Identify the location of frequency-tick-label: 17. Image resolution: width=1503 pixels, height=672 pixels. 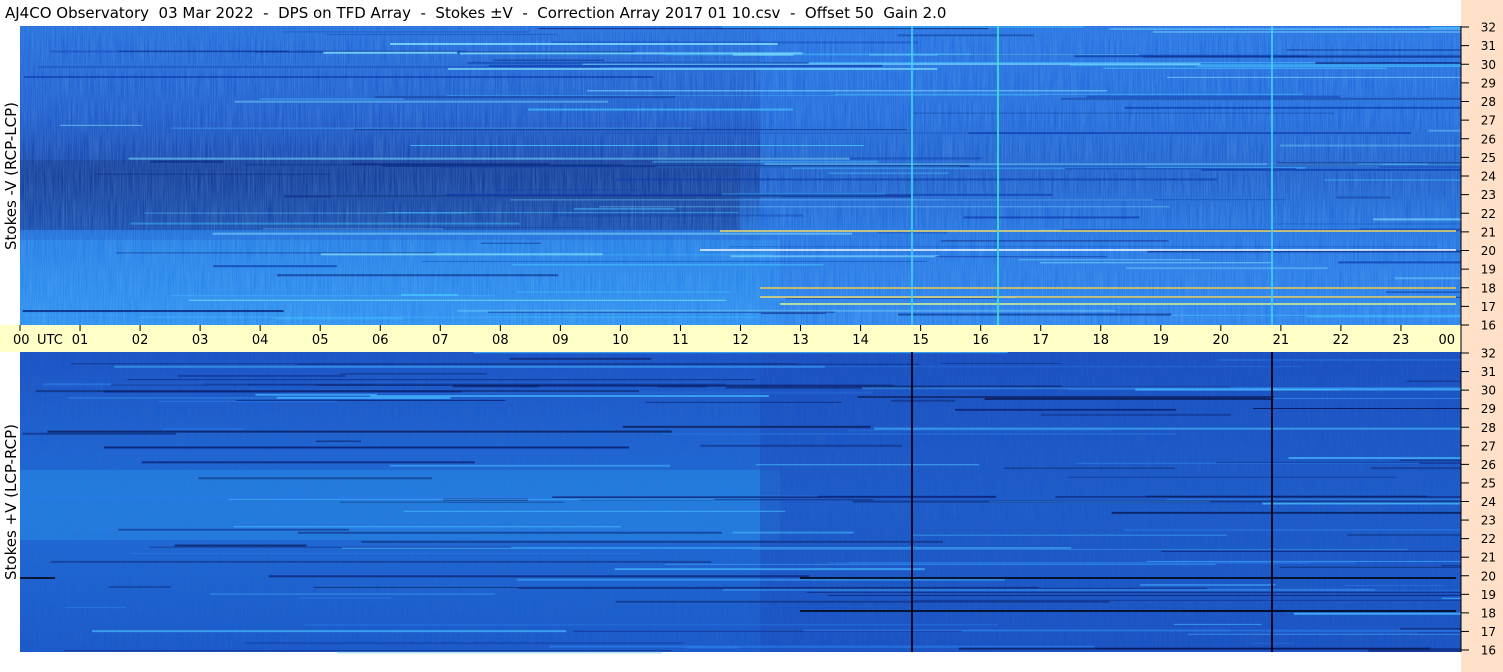
(1488, 307).